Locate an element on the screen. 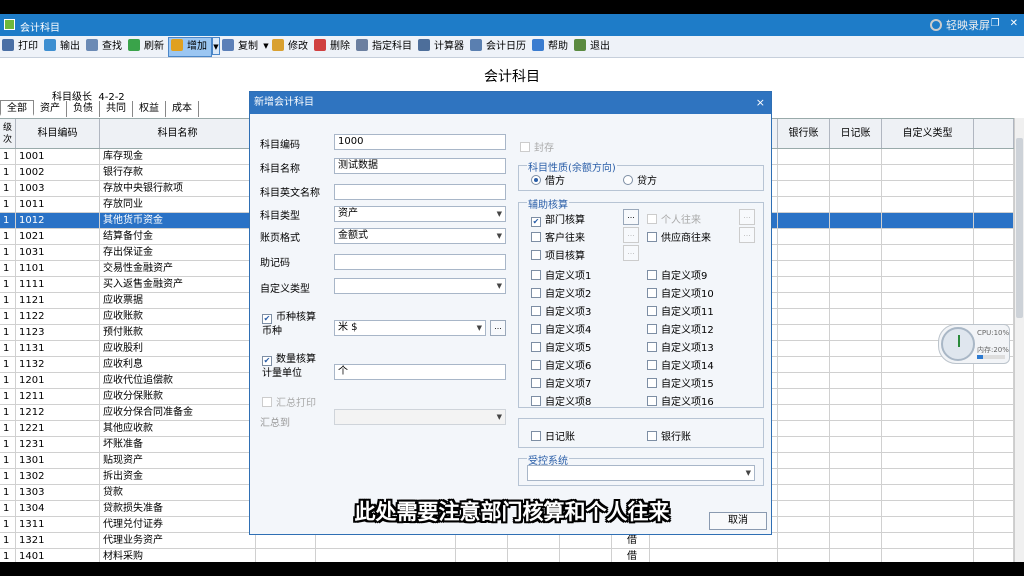  custom-item-checkbox: 自定义项13 is located at coordinates (680, 346).